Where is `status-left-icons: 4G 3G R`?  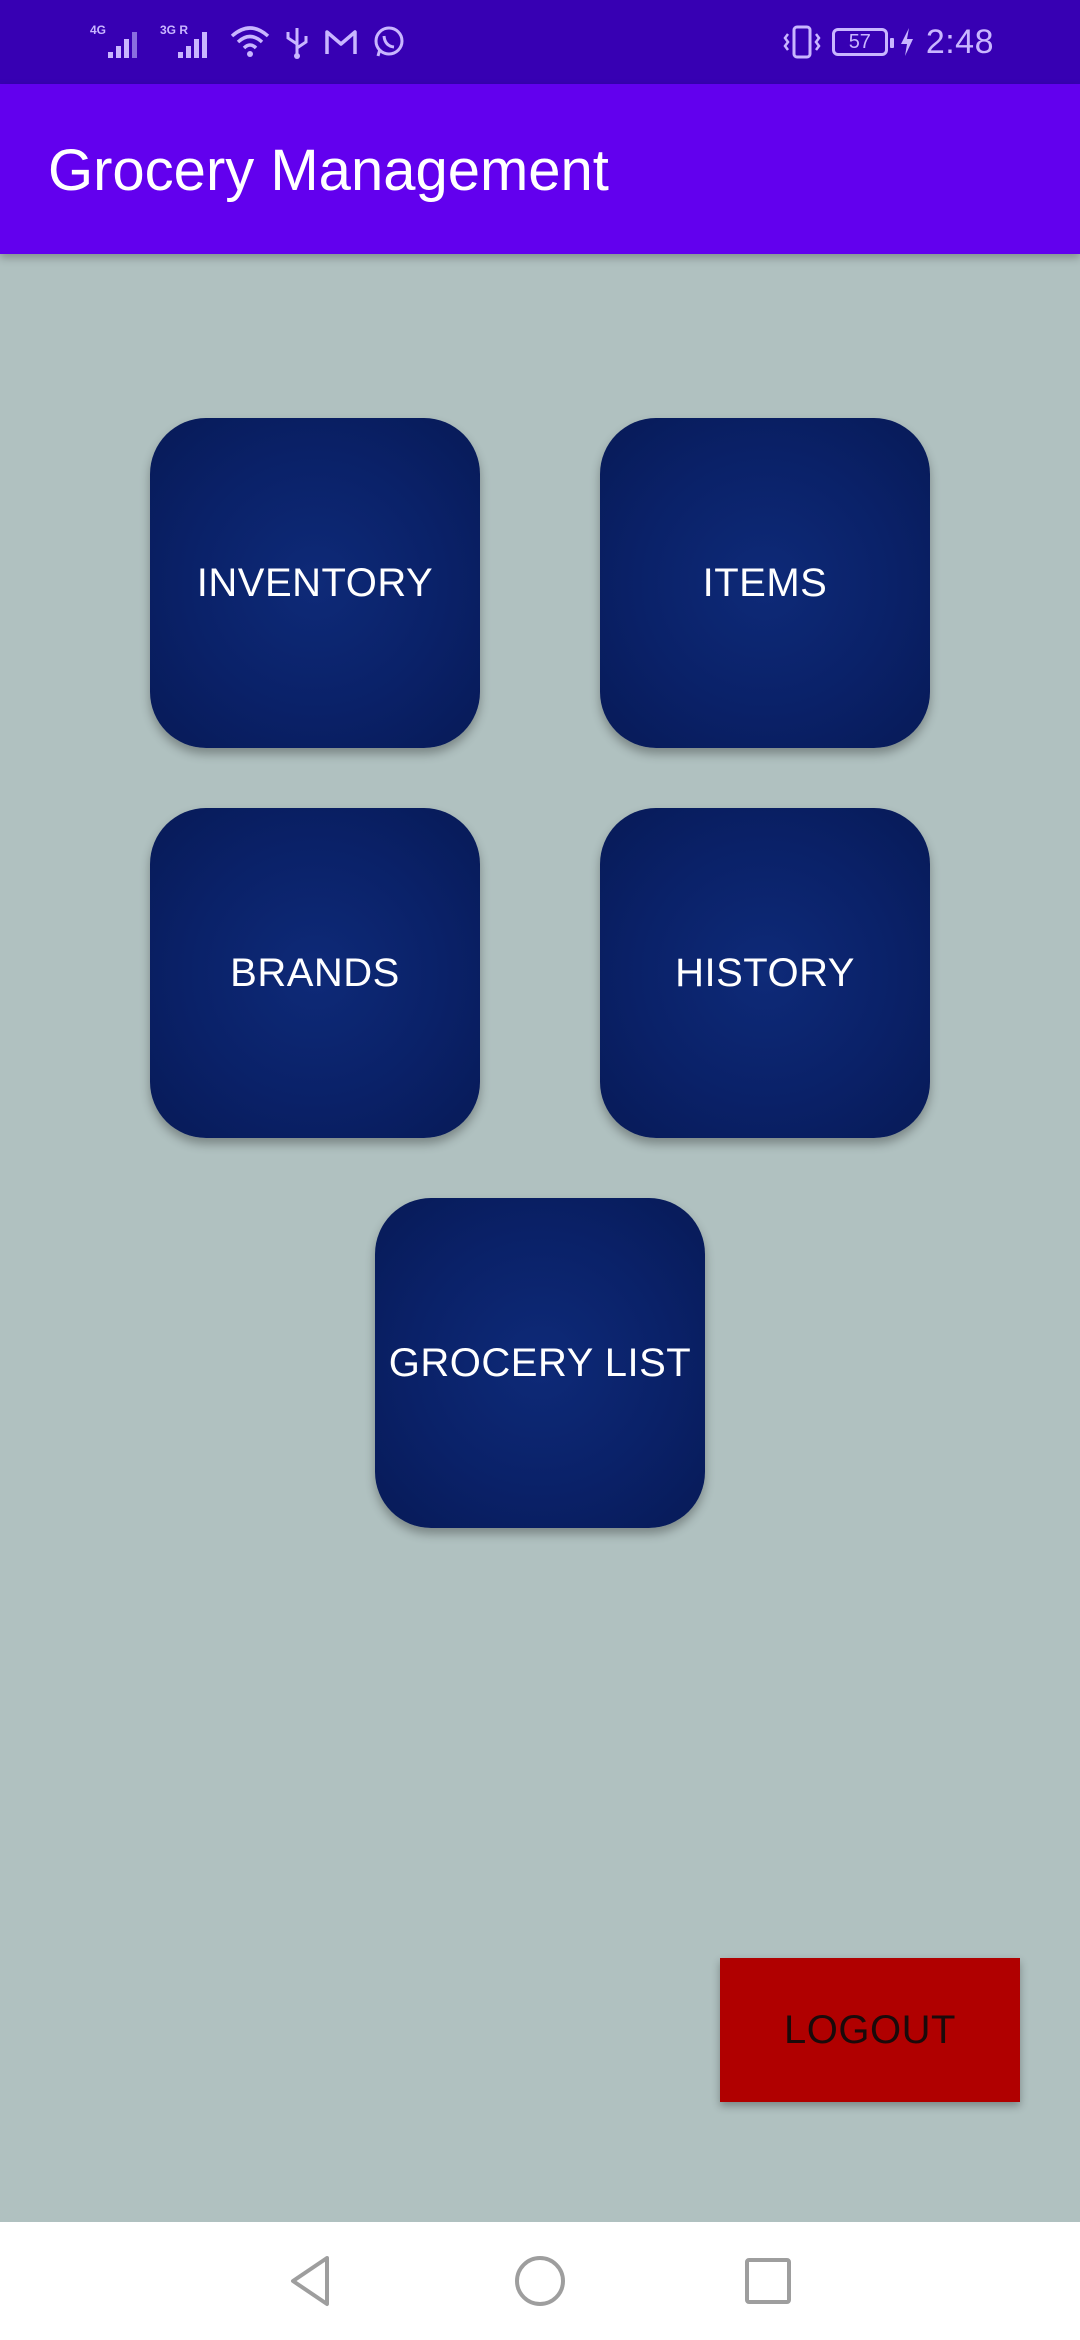 status-left-icons: 4G 3G R is located at coordinates (248, 42).